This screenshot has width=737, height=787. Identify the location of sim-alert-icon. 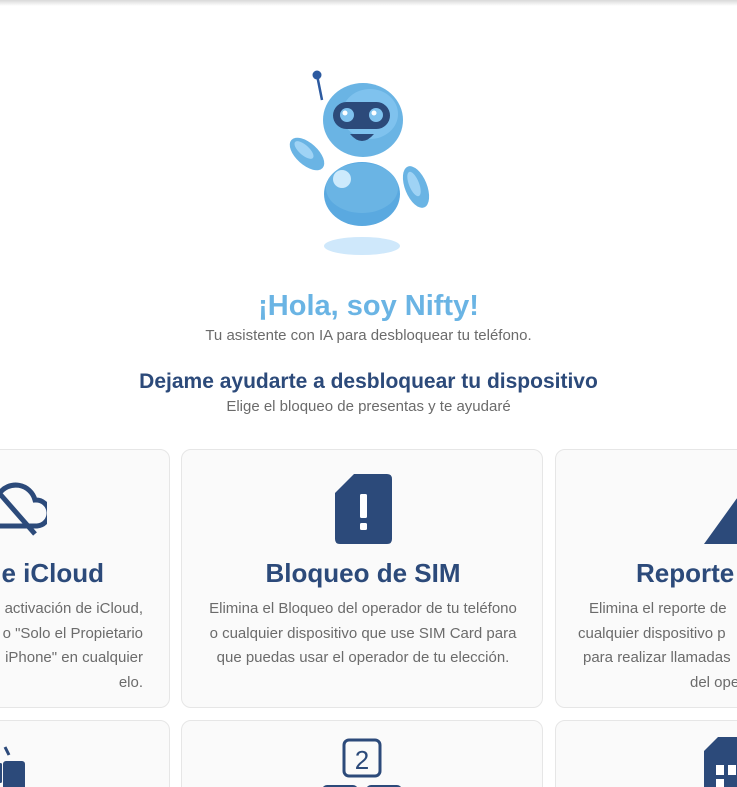
(363, 509).